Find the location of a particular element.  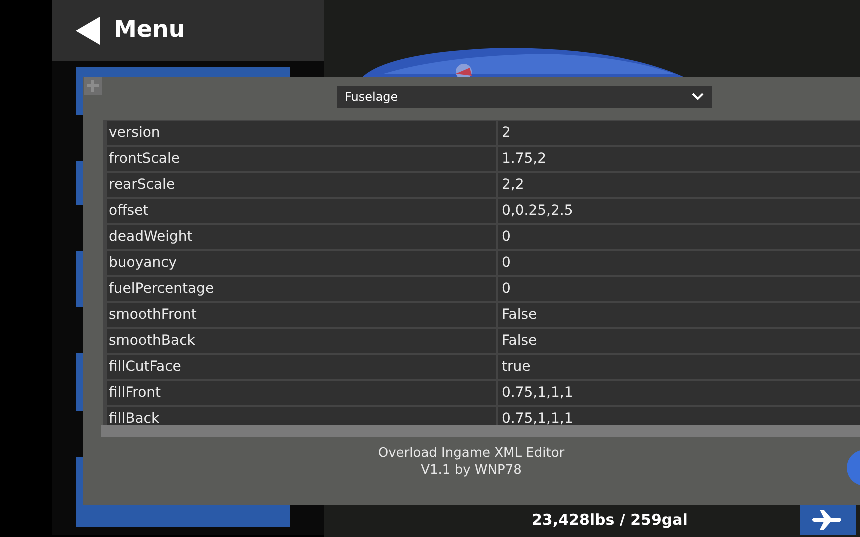

property-name-cell: smoothFront is located at coordinates (301, 315).